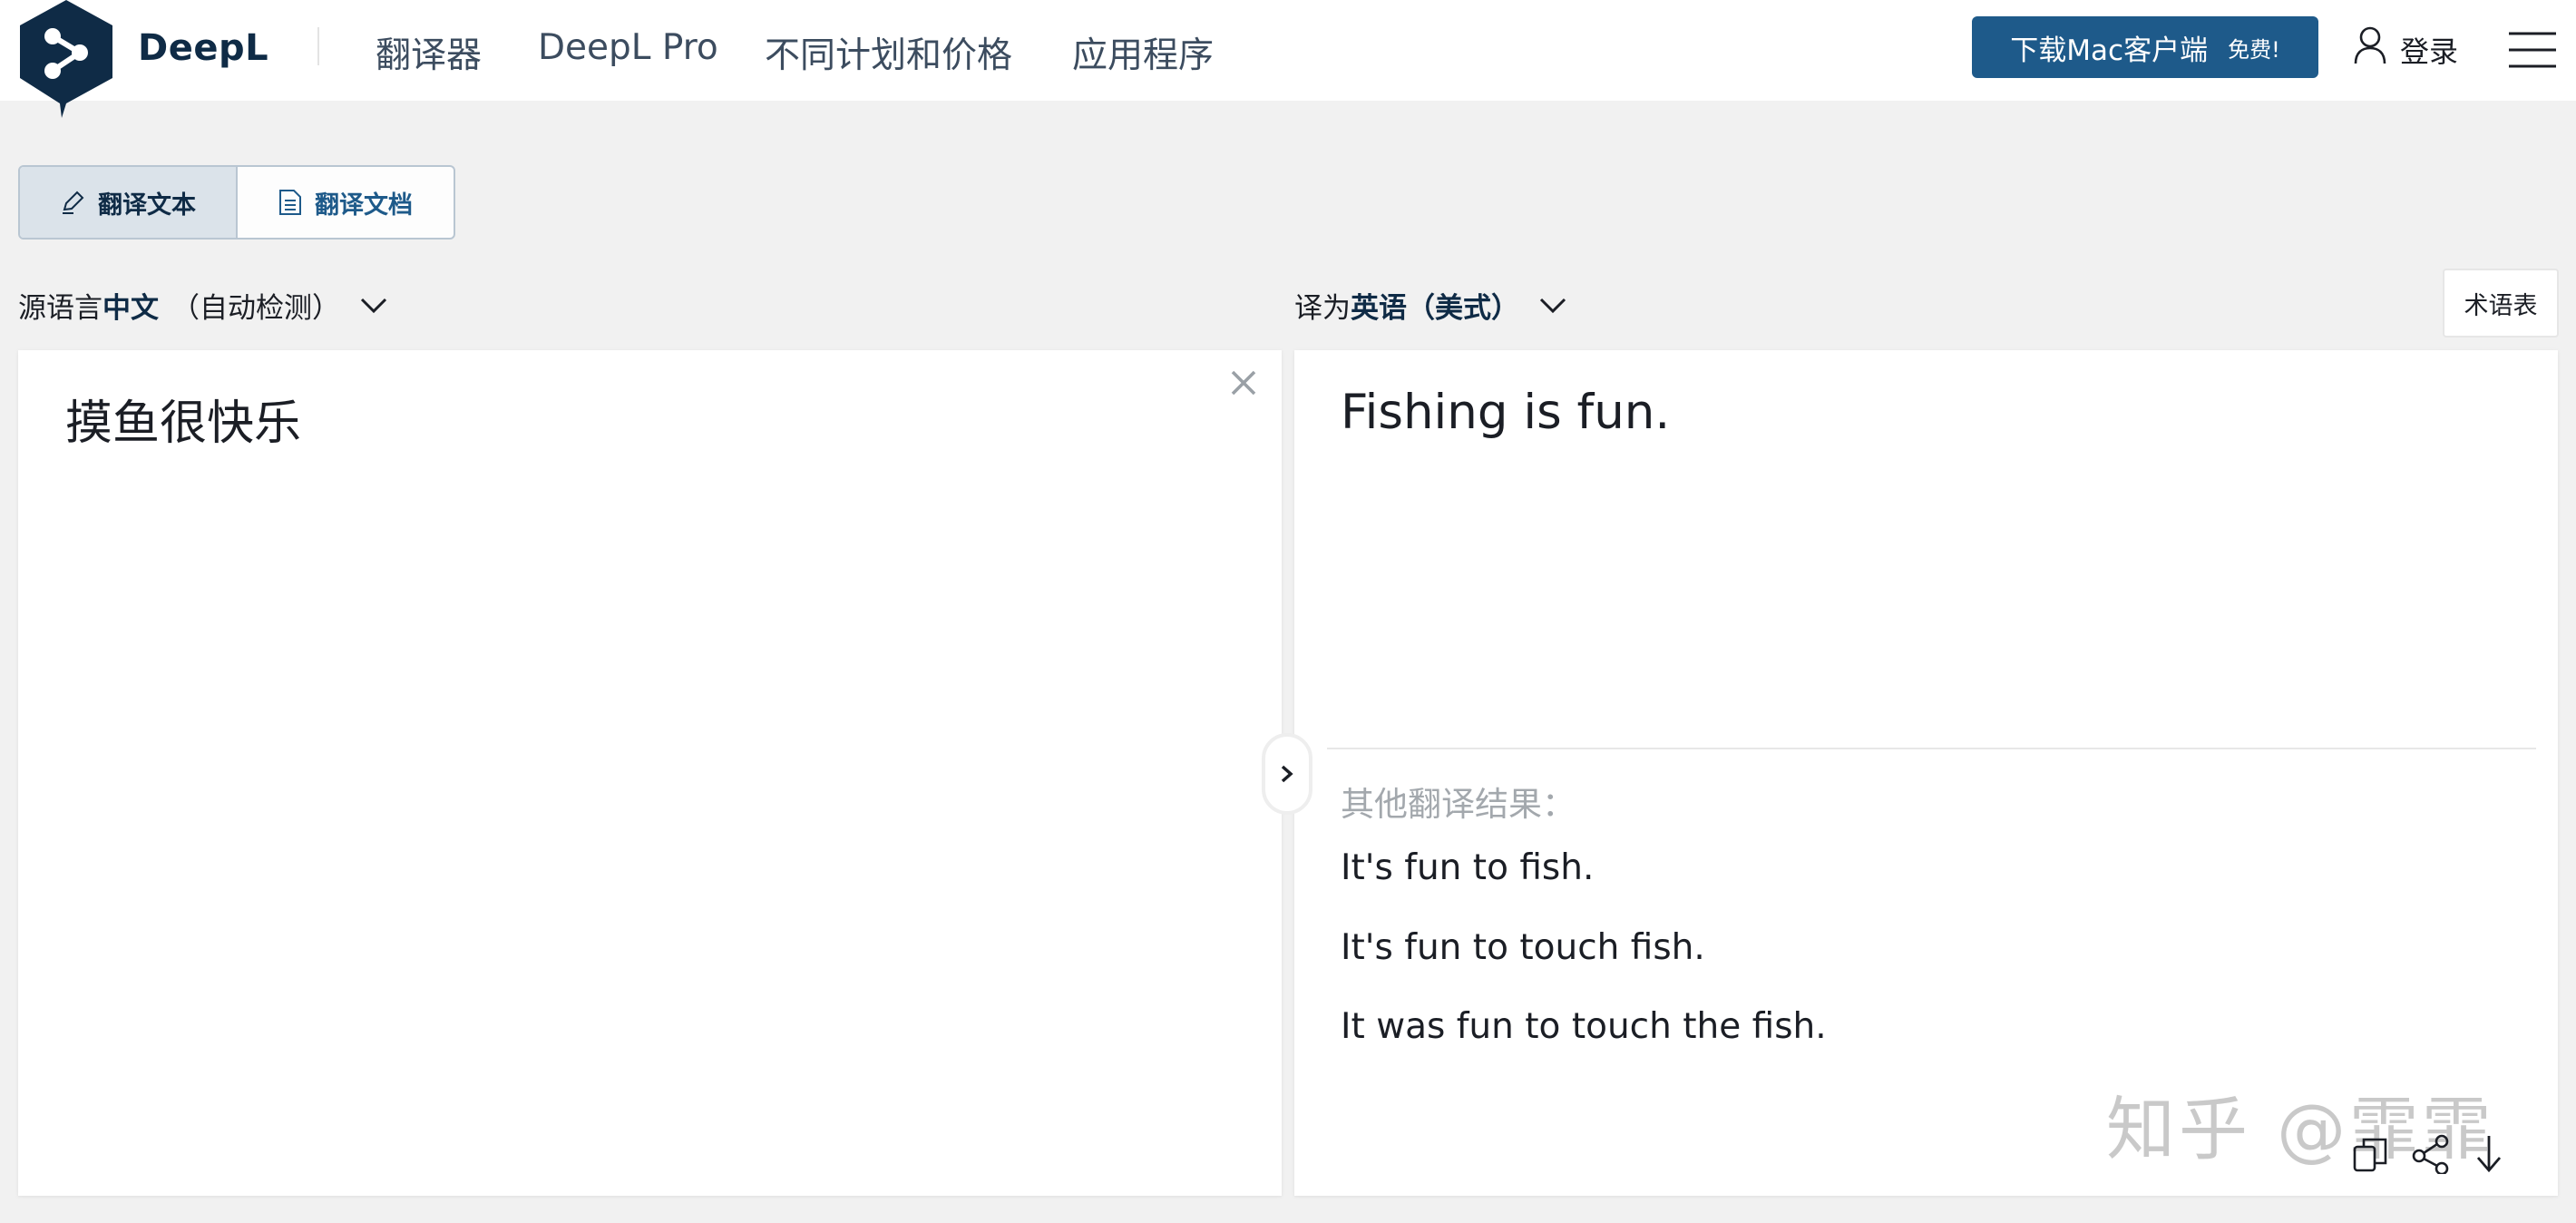 The image size is (2576, 1223). I want to click on translation-output: Fishing is fun., so click(1505, 412).